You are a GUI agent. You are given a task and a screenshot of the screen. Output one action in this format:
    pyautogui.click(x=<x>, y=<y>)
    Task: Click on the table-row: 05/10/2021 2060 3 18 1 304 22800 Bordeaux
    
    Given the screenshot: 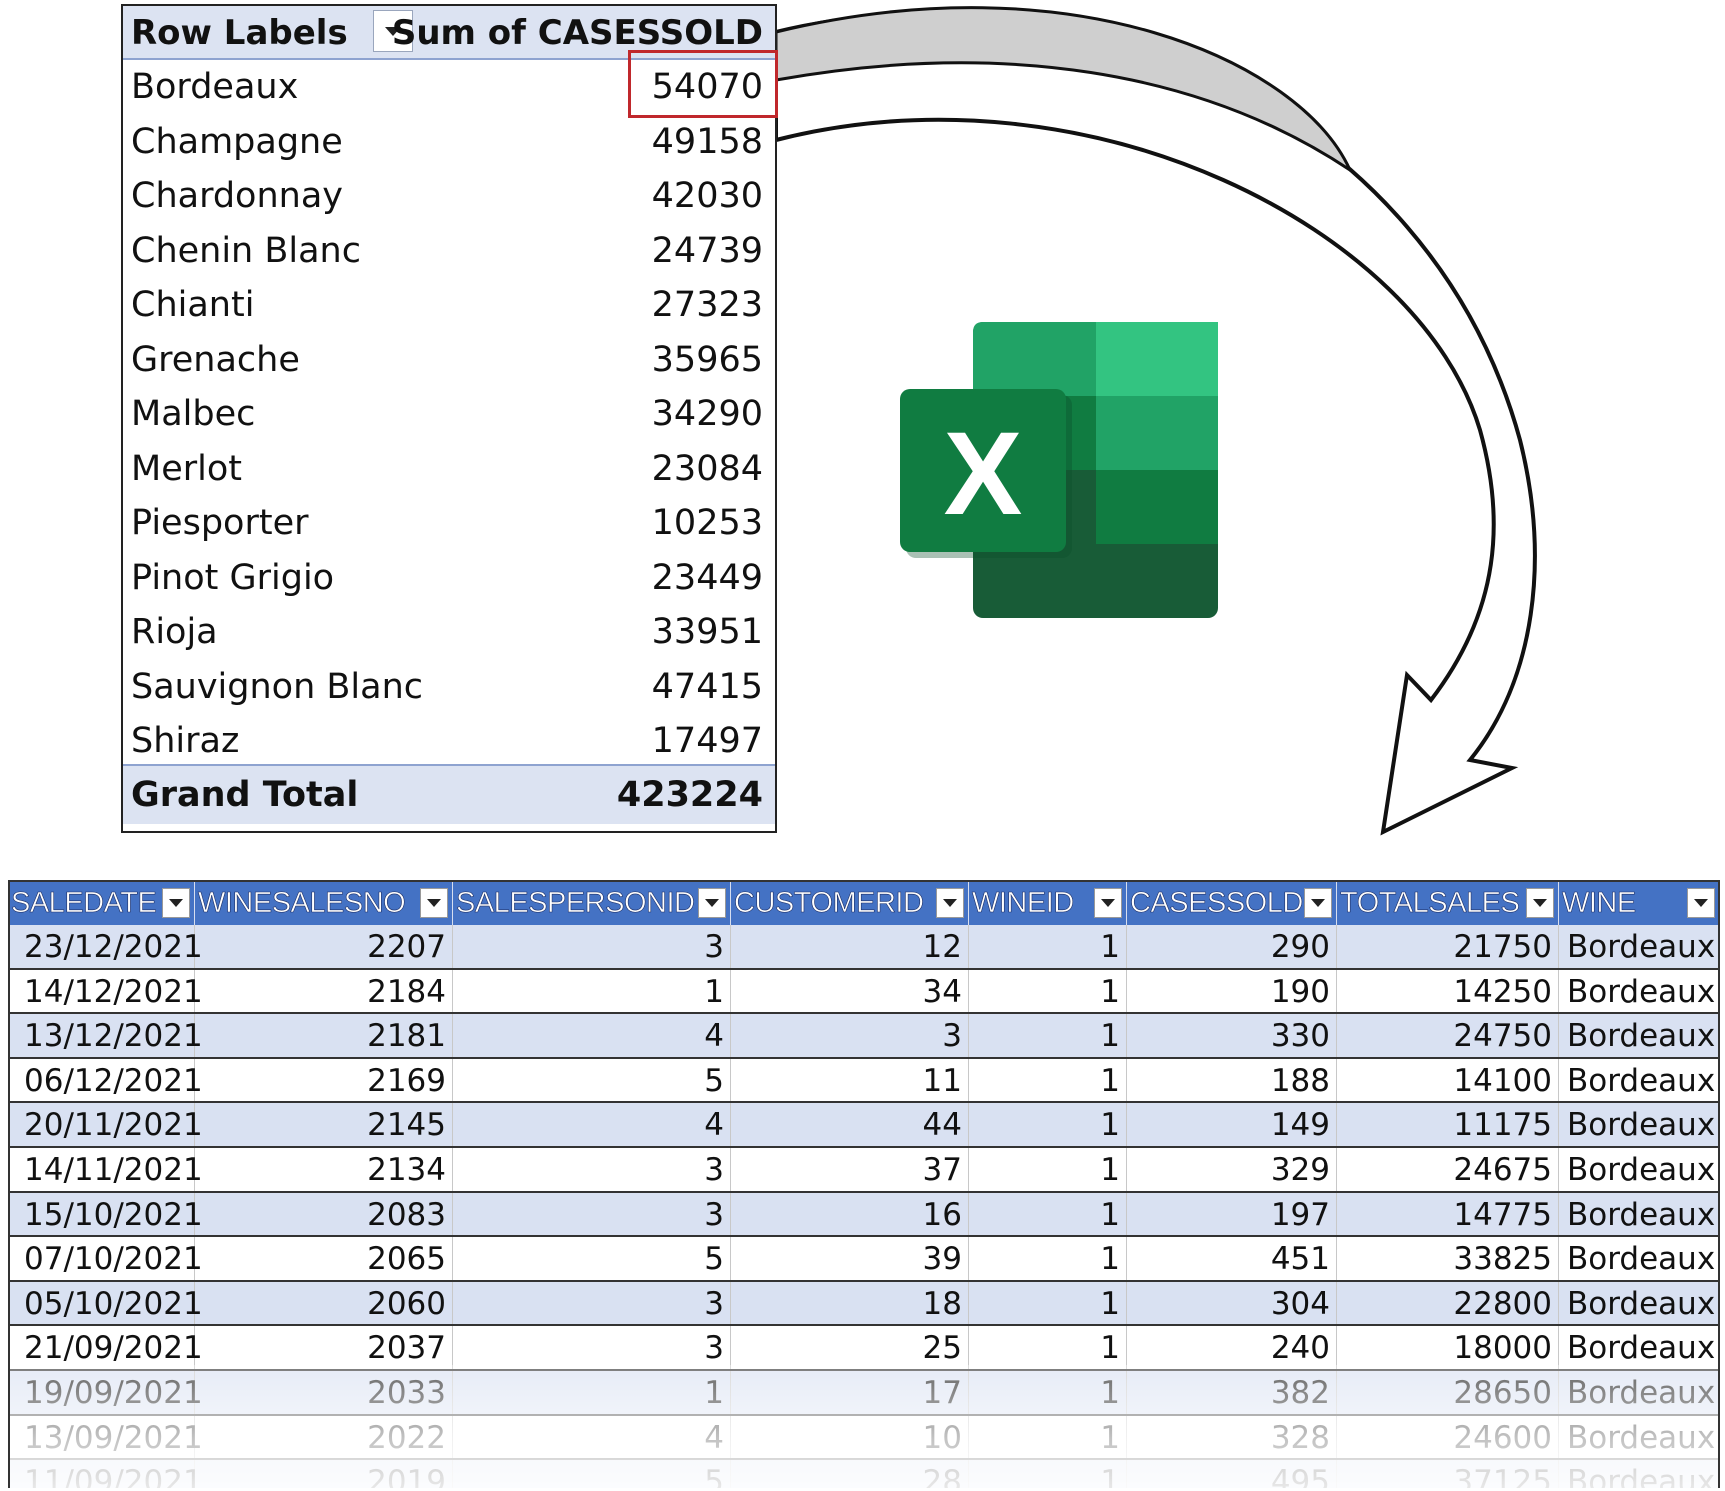 What is the action you would take?
    pyautogui.click(x=864, y=1304)
    